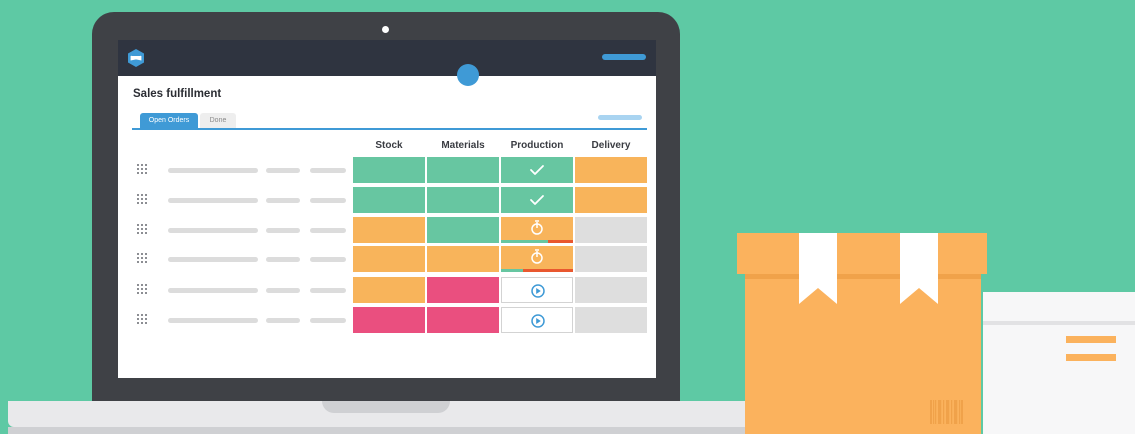  I want to click on document-card-divider, so click(1059, 323).